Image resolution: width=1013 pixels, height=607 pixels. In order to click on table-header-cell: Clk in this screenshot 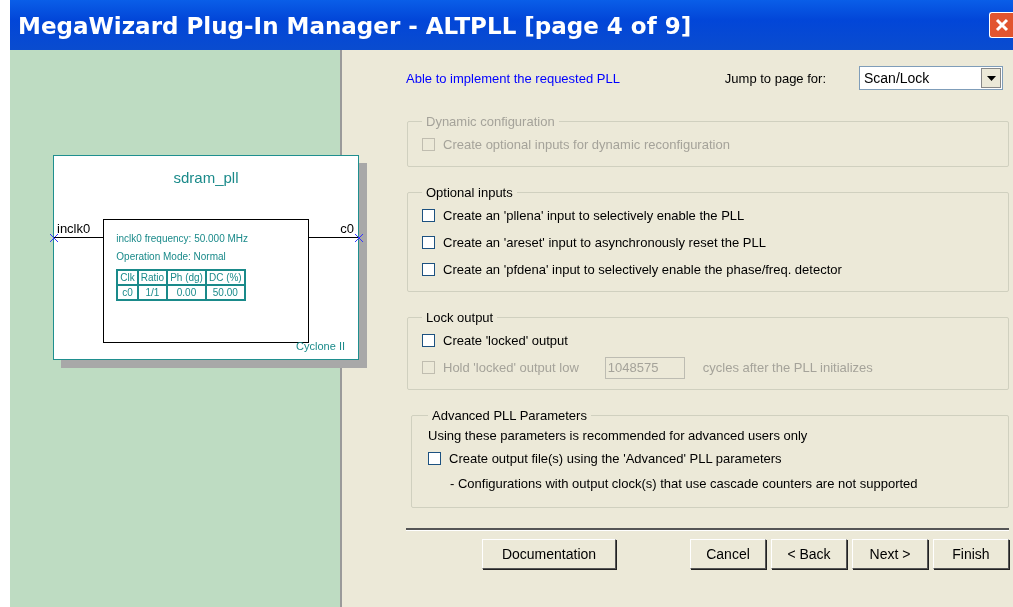, I will do `click(127, 277)`.